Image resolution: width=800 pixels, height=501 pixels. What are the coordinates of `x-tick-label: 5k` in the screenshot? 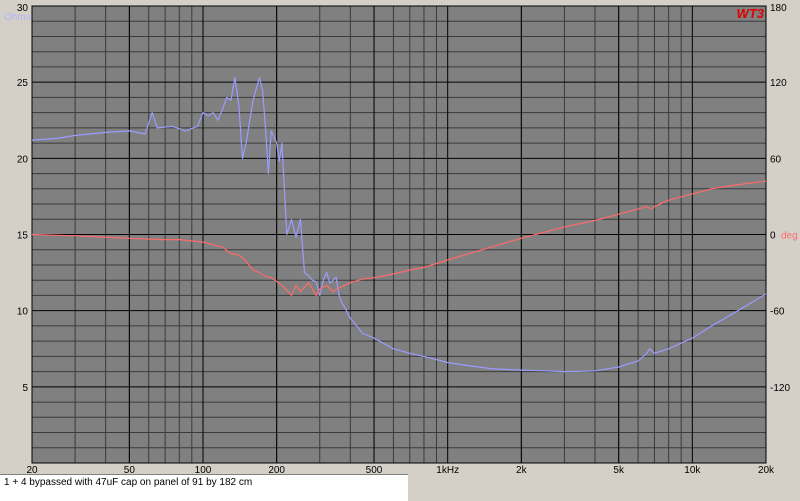 It's located at (619, 469).